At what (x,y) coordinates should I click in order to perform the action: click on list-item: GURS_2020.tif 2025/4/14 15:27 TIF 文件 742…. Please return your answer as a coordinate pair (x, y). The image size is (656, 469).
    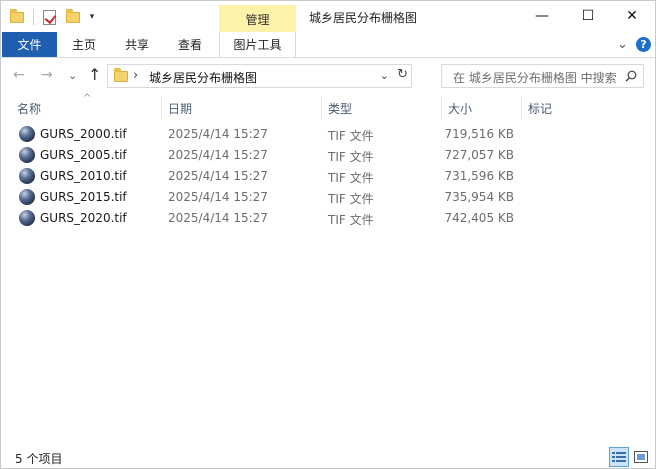
    Looking at the image, I should click on (328, 218).